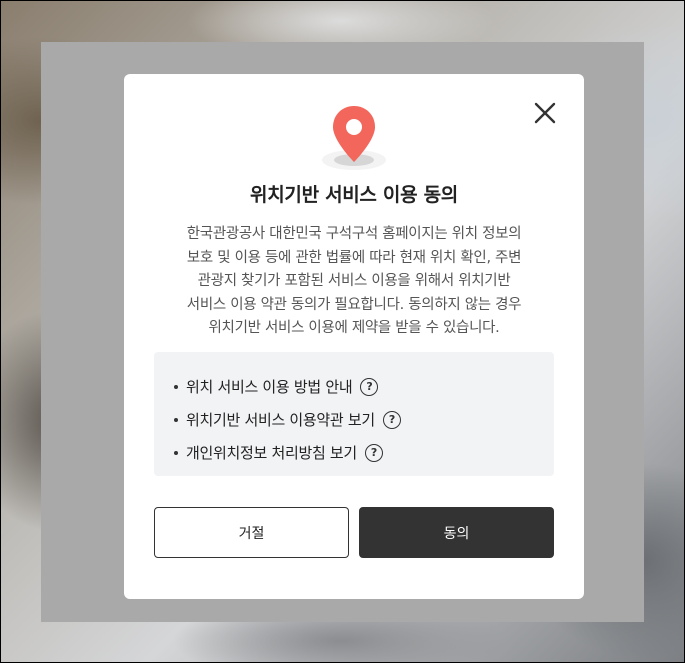  What do you see at coordinates (456, 532) in the screenshot?
I see `agree-button: 동의` at bounding box center [456, 532].